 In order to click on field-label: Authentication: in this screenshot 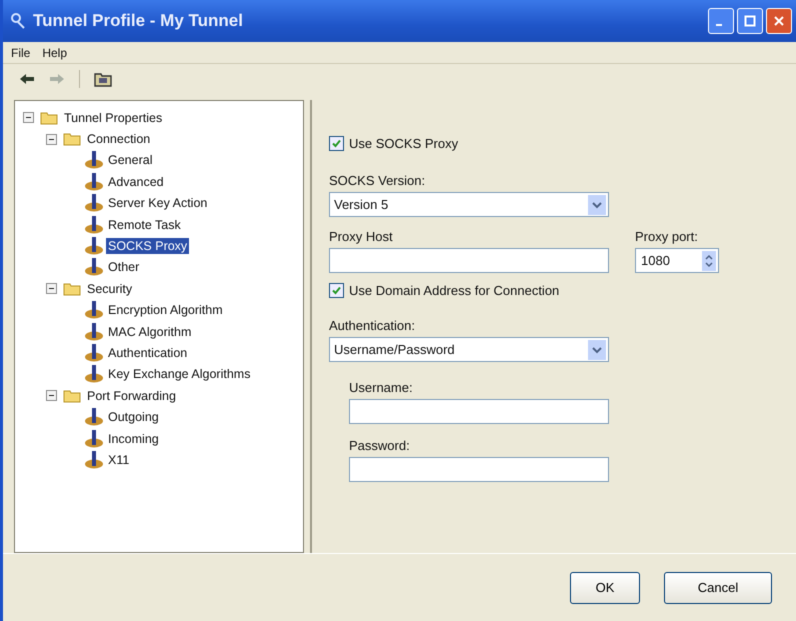, I will do `click(372, 325)`.